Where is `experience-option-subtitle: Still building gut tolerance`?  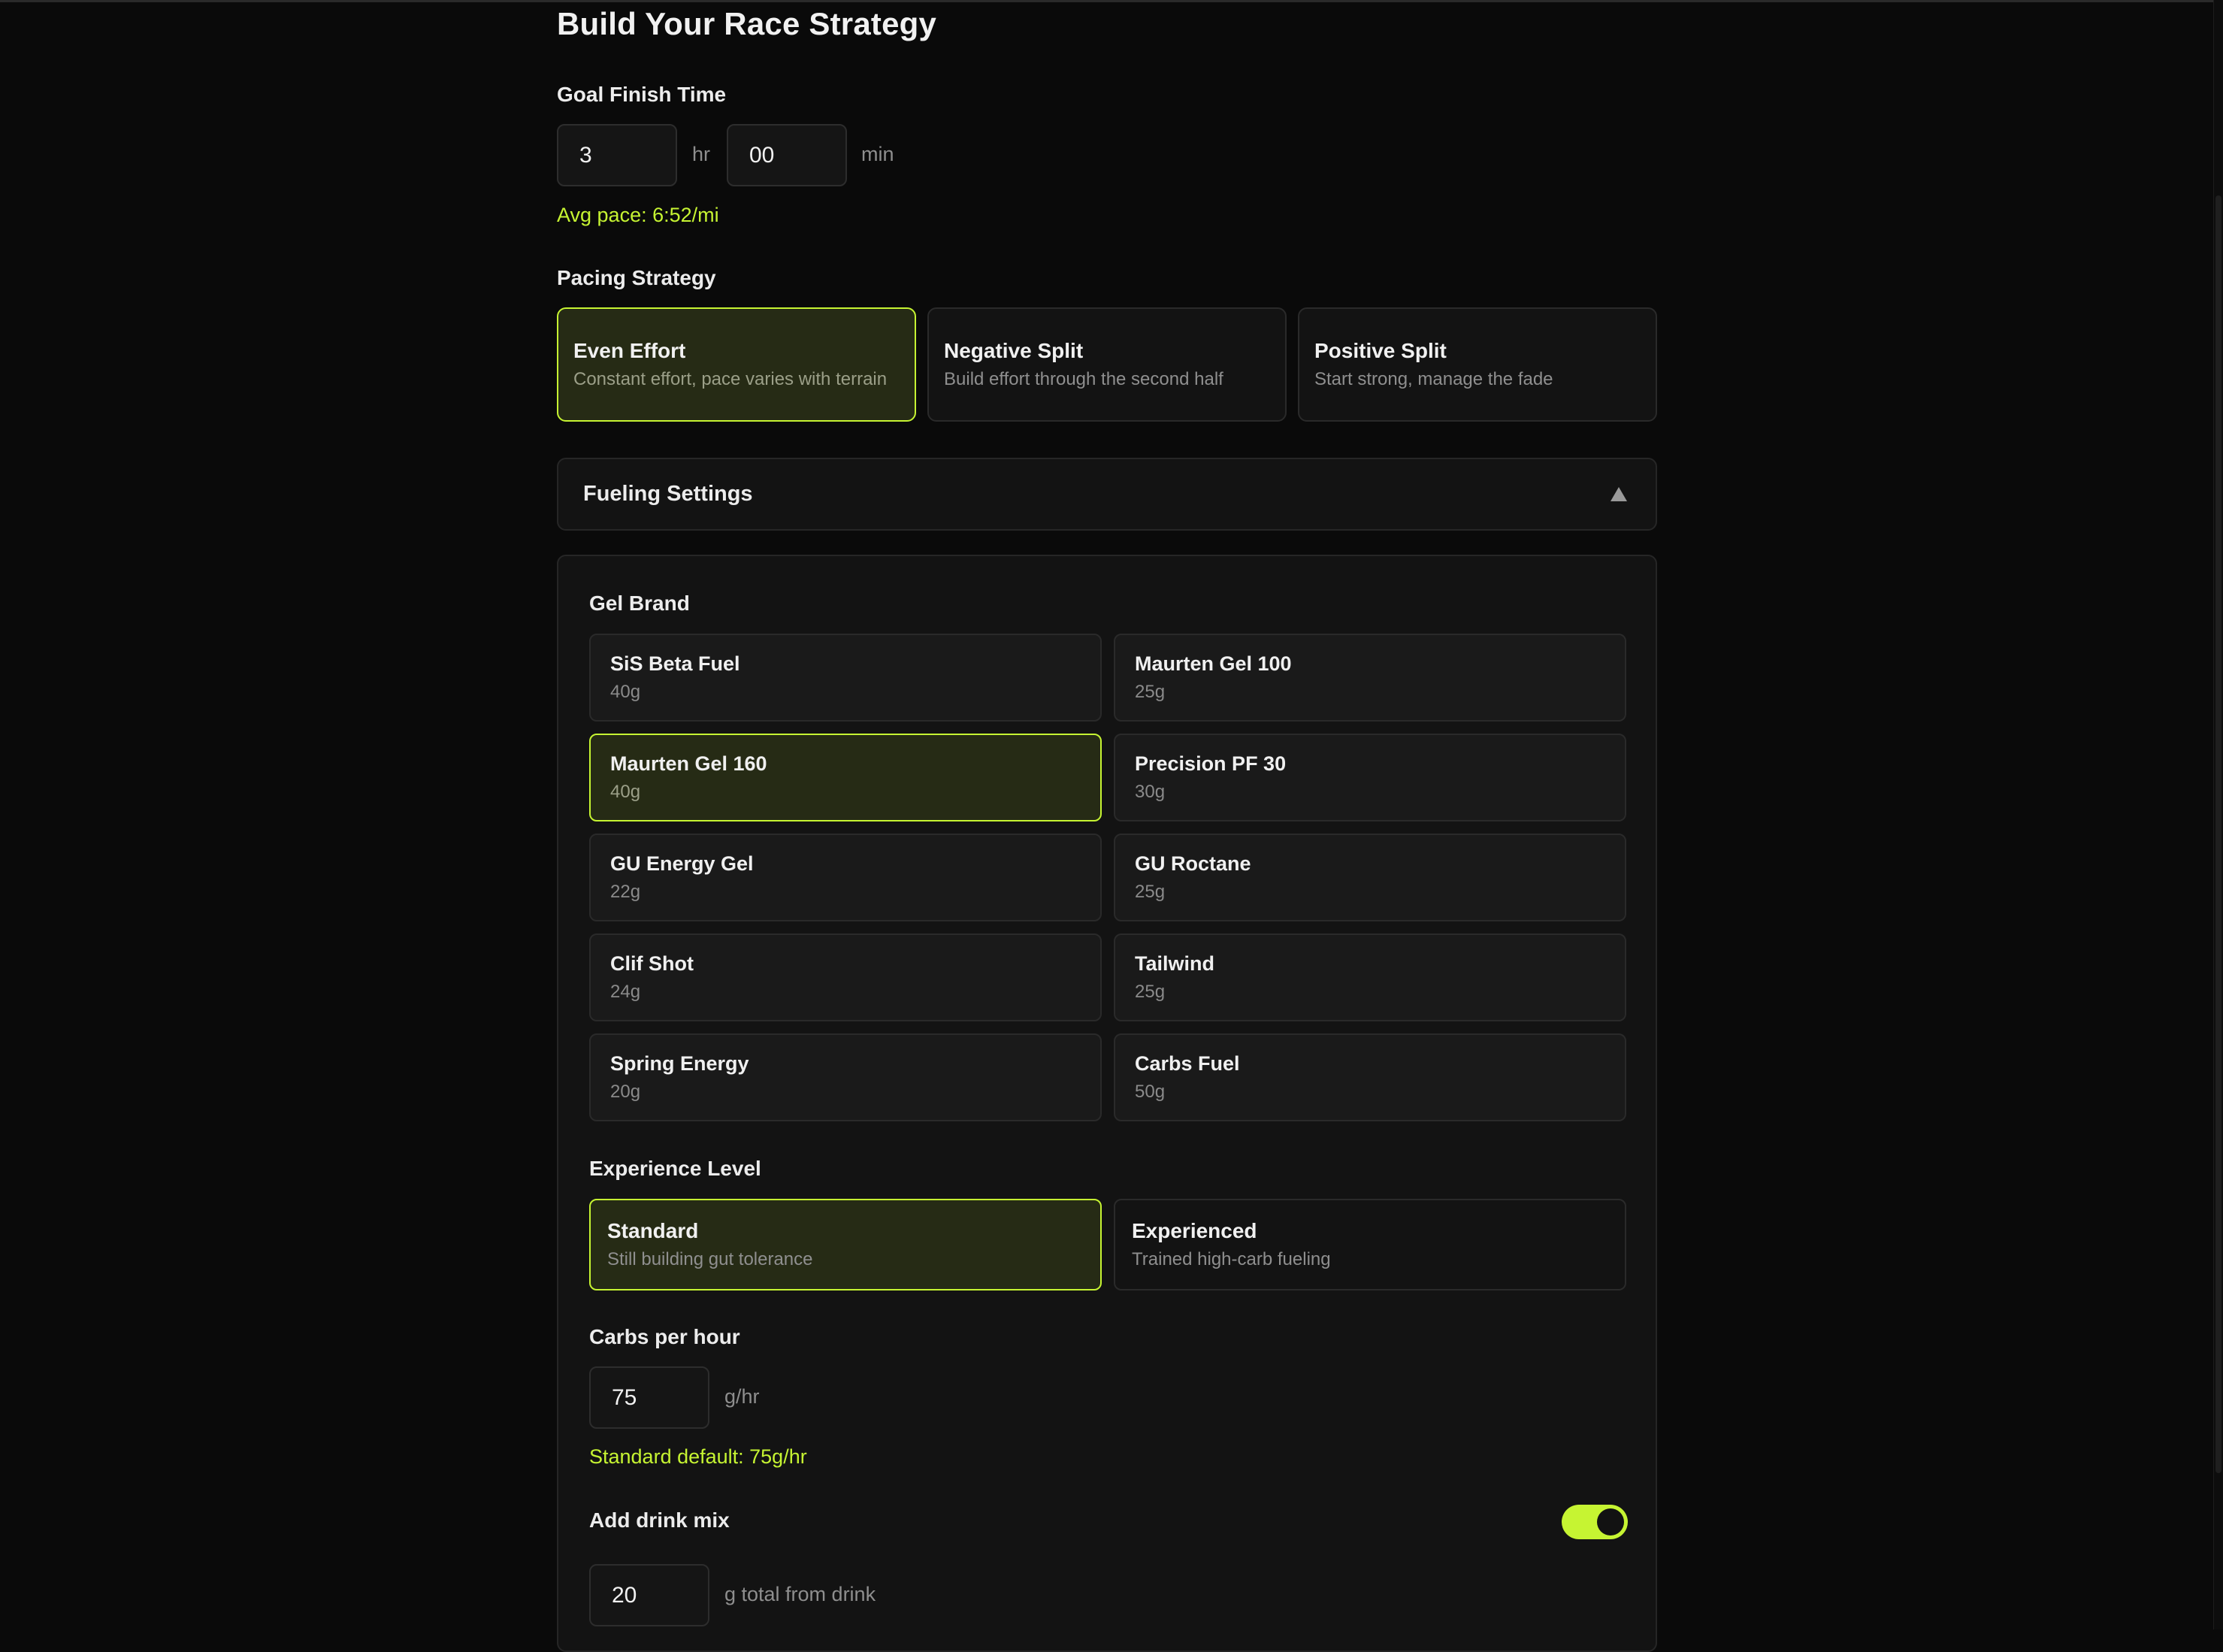 experience-option-subtitle: Still building gut tolerance is located at coordinates (710, 1258).